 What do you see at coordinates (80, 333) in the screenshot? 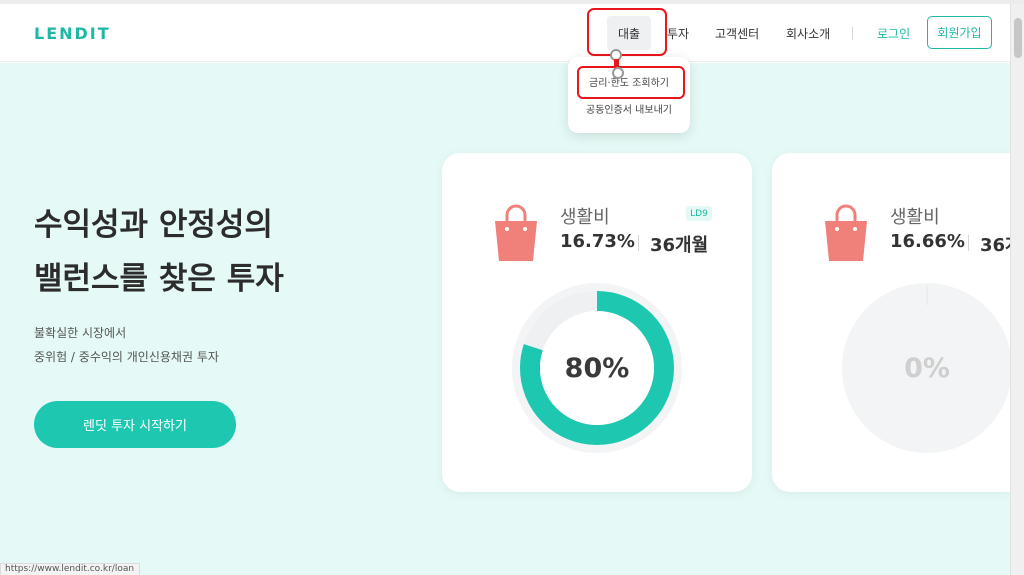
I see `hero-subtitle-line-1: 불확실한 시장에서` at bounding box center [80, 333].